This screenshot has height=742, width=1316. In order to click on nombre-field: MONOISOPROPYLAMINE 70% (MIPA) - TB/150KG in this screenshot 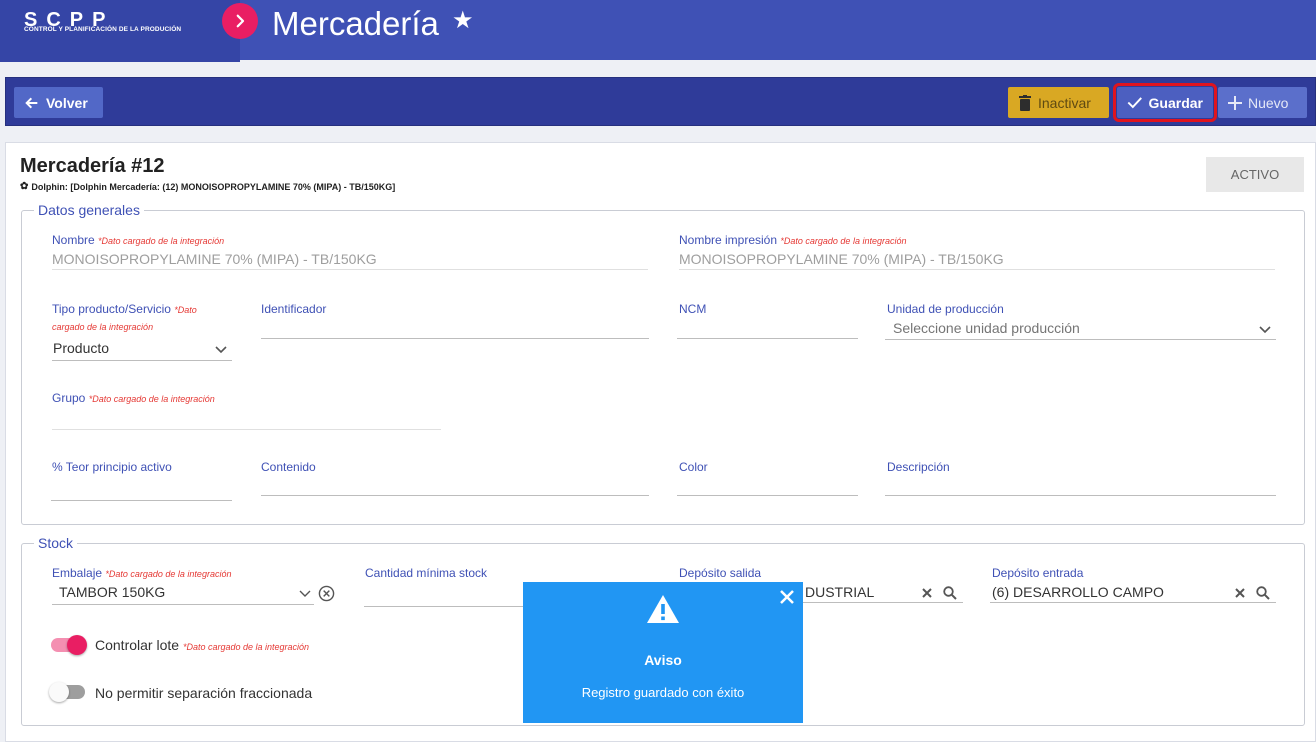, I will do `click(214, 259)`.